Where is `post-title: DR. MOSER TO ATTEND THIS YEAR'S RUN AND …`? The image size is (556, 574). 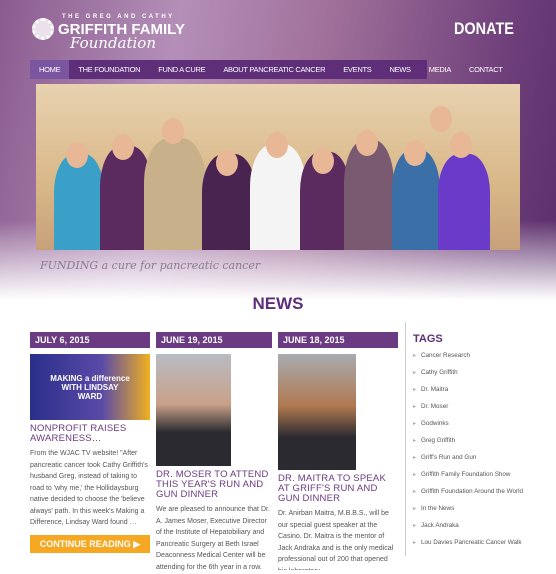
post-title: DR. MOSER TO ATTEND THIS YEAR'S RUN AND … is located at coordinates (214, 485).